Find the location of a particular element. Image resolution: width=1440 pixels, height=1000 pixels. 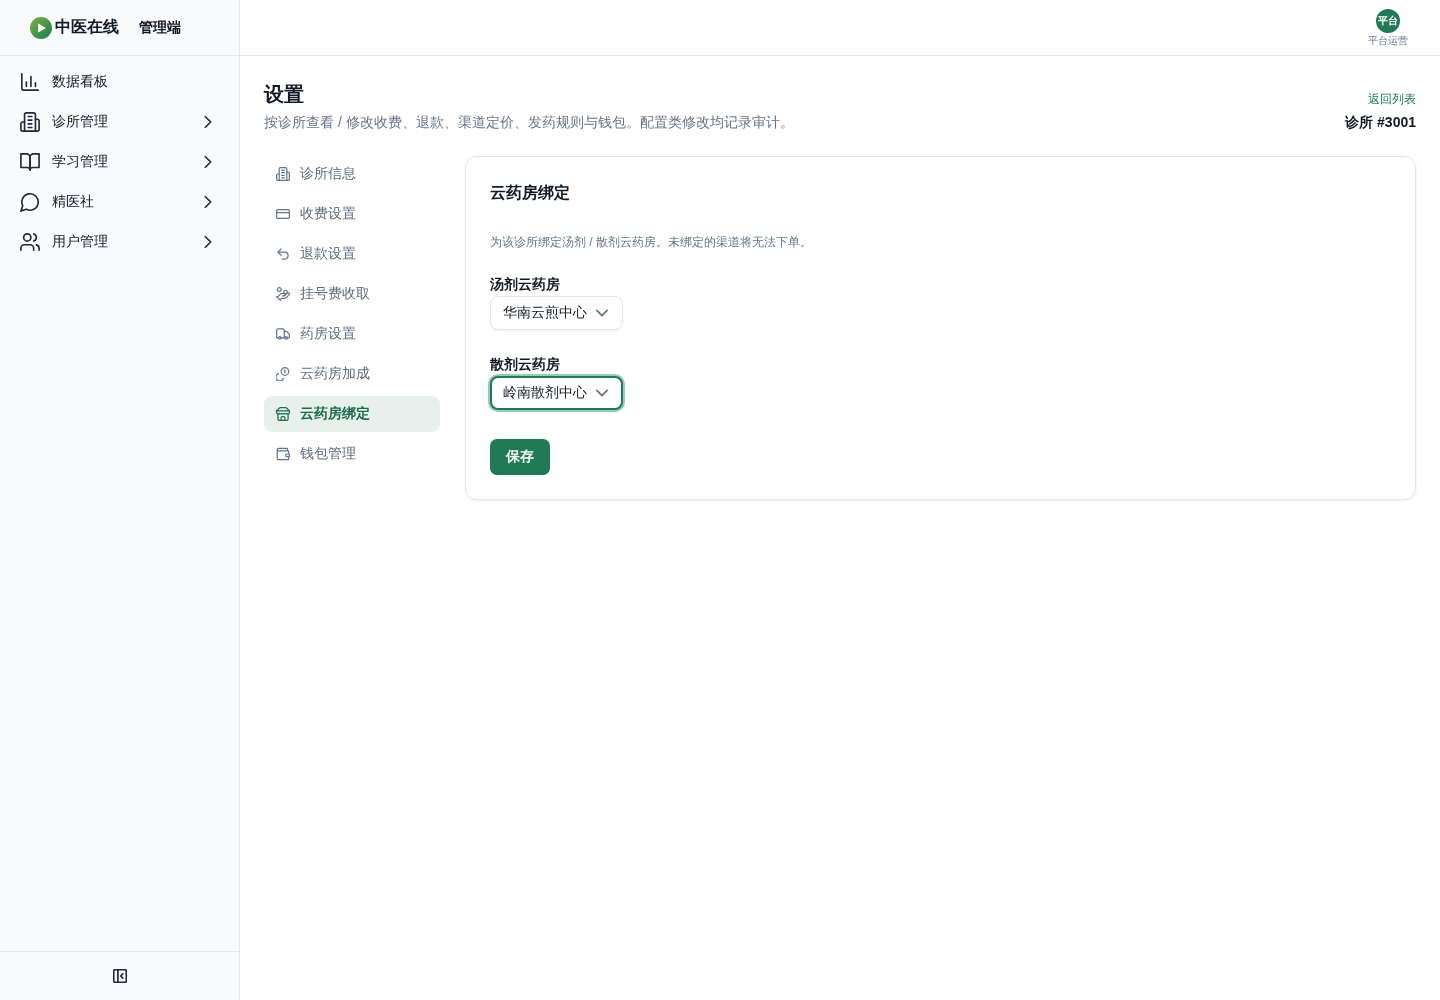

clinic-label: 诊所 #3001 is located at coordinates (1380, 122).